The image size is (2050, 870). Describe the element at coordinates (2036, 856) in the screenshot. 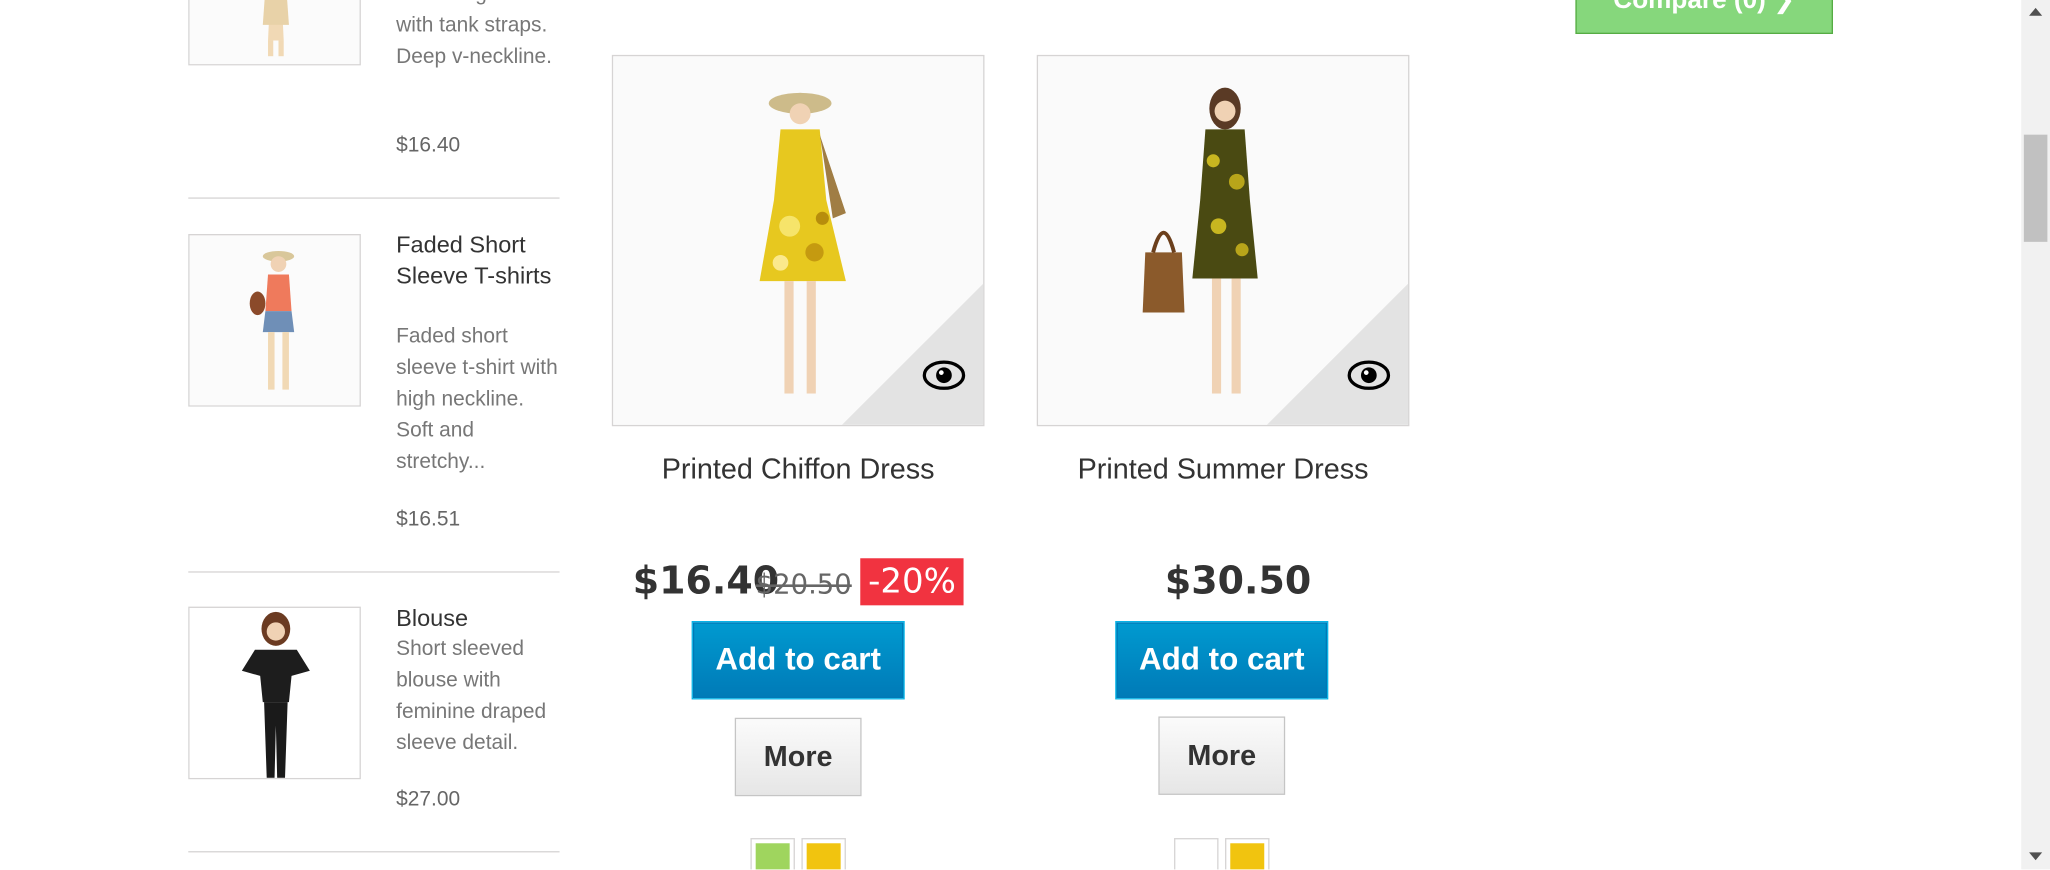

I see `scroll-down-arrow-icon` at that location.